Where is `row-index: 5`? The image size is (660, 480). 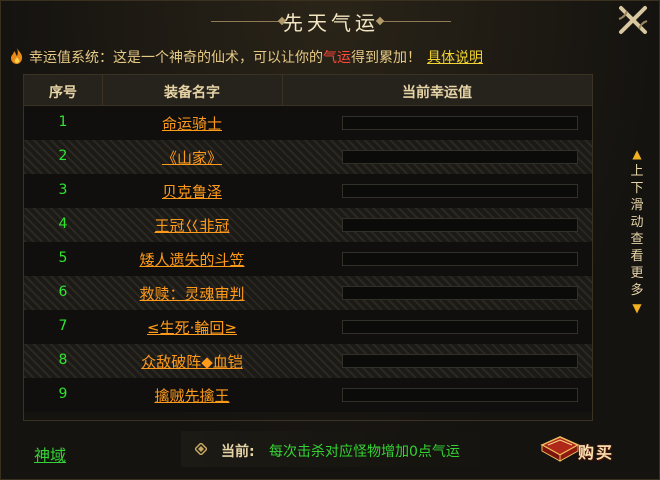 row-index: 5 is located at coordinates (63, 258).